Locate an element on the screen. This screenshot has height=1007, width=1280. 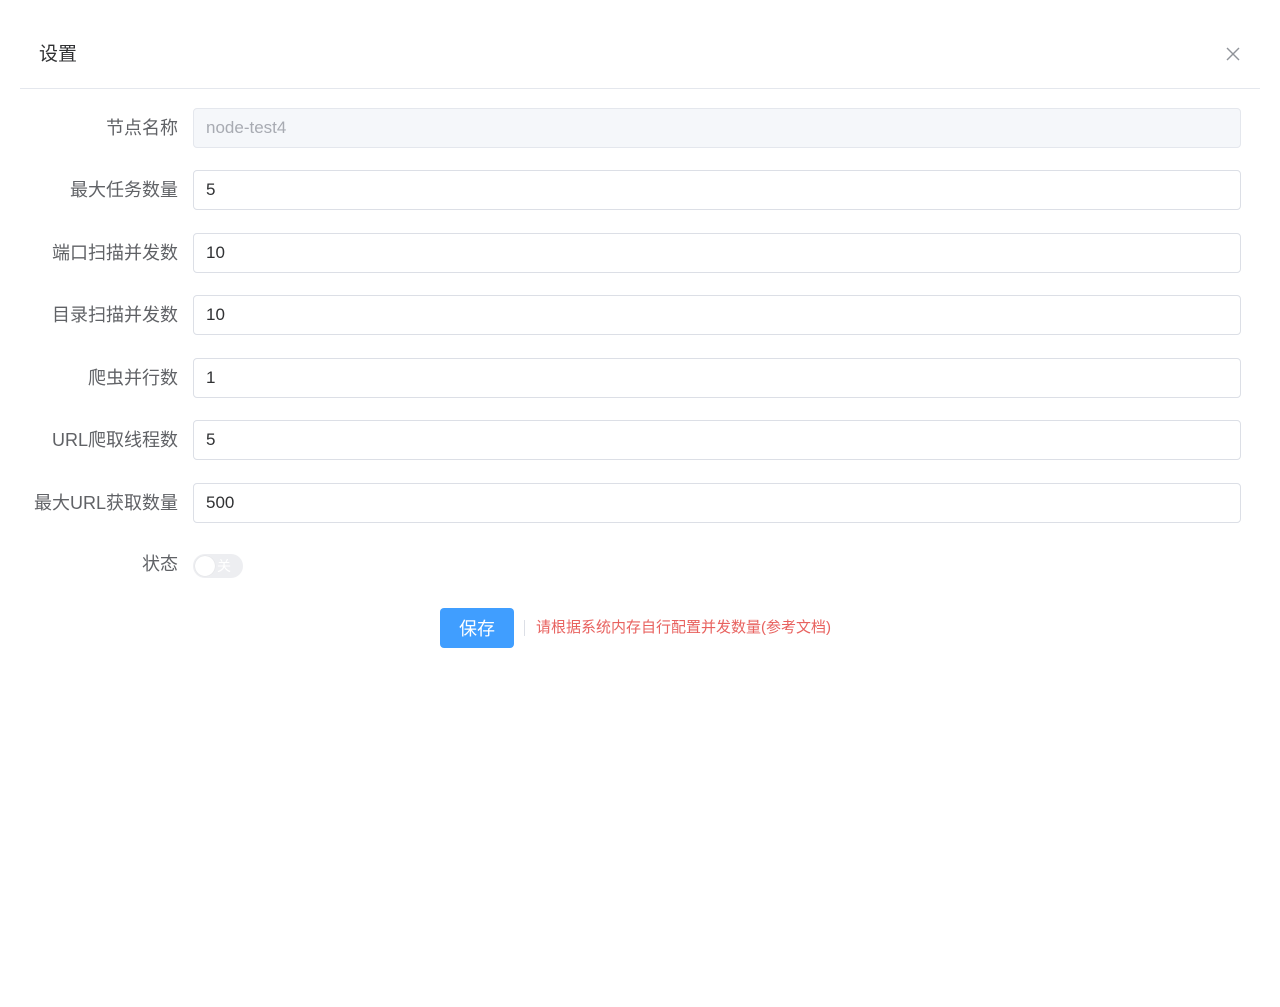
form-row-max-tasks: 最大任务数量 is located at coordinates (640, 190).